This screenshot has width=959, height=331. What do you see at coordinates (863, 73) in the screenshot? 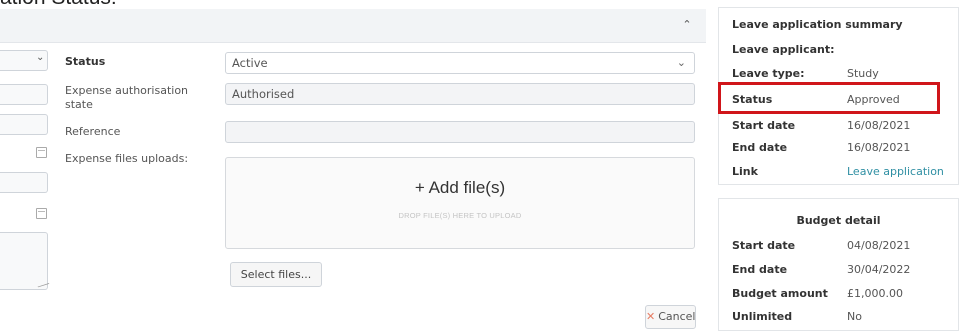
I see `leave-type-value: Study` at bounding box center [863, 73].